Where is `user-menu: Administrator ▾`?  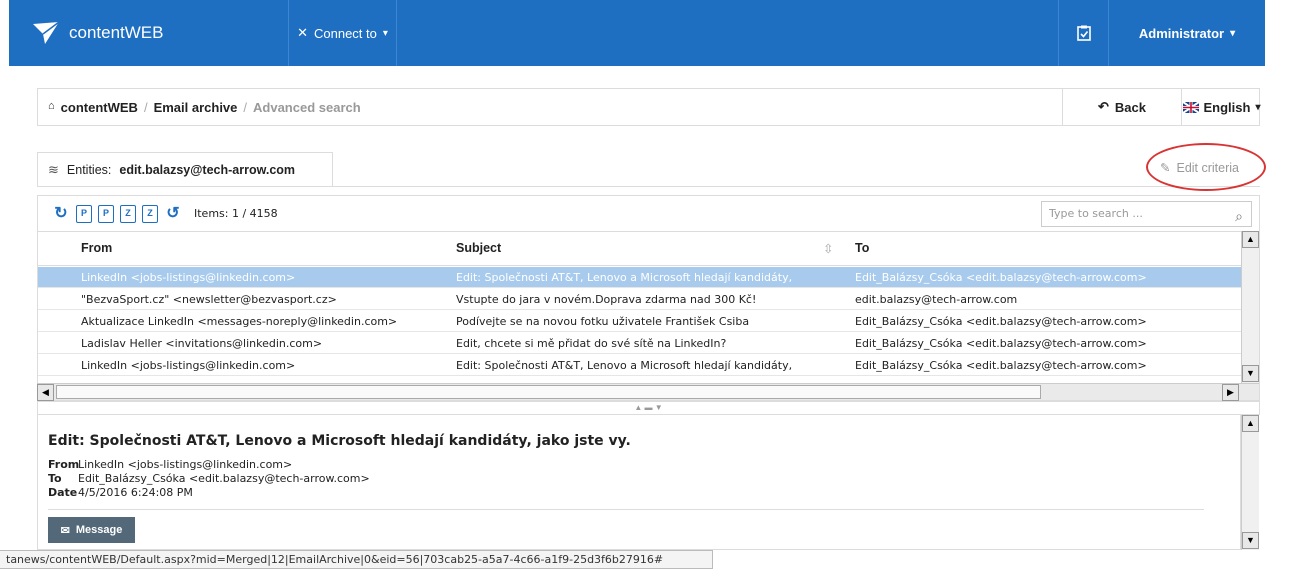
user-menu: Administrator ▾ is located at coordinates (1187, 33).